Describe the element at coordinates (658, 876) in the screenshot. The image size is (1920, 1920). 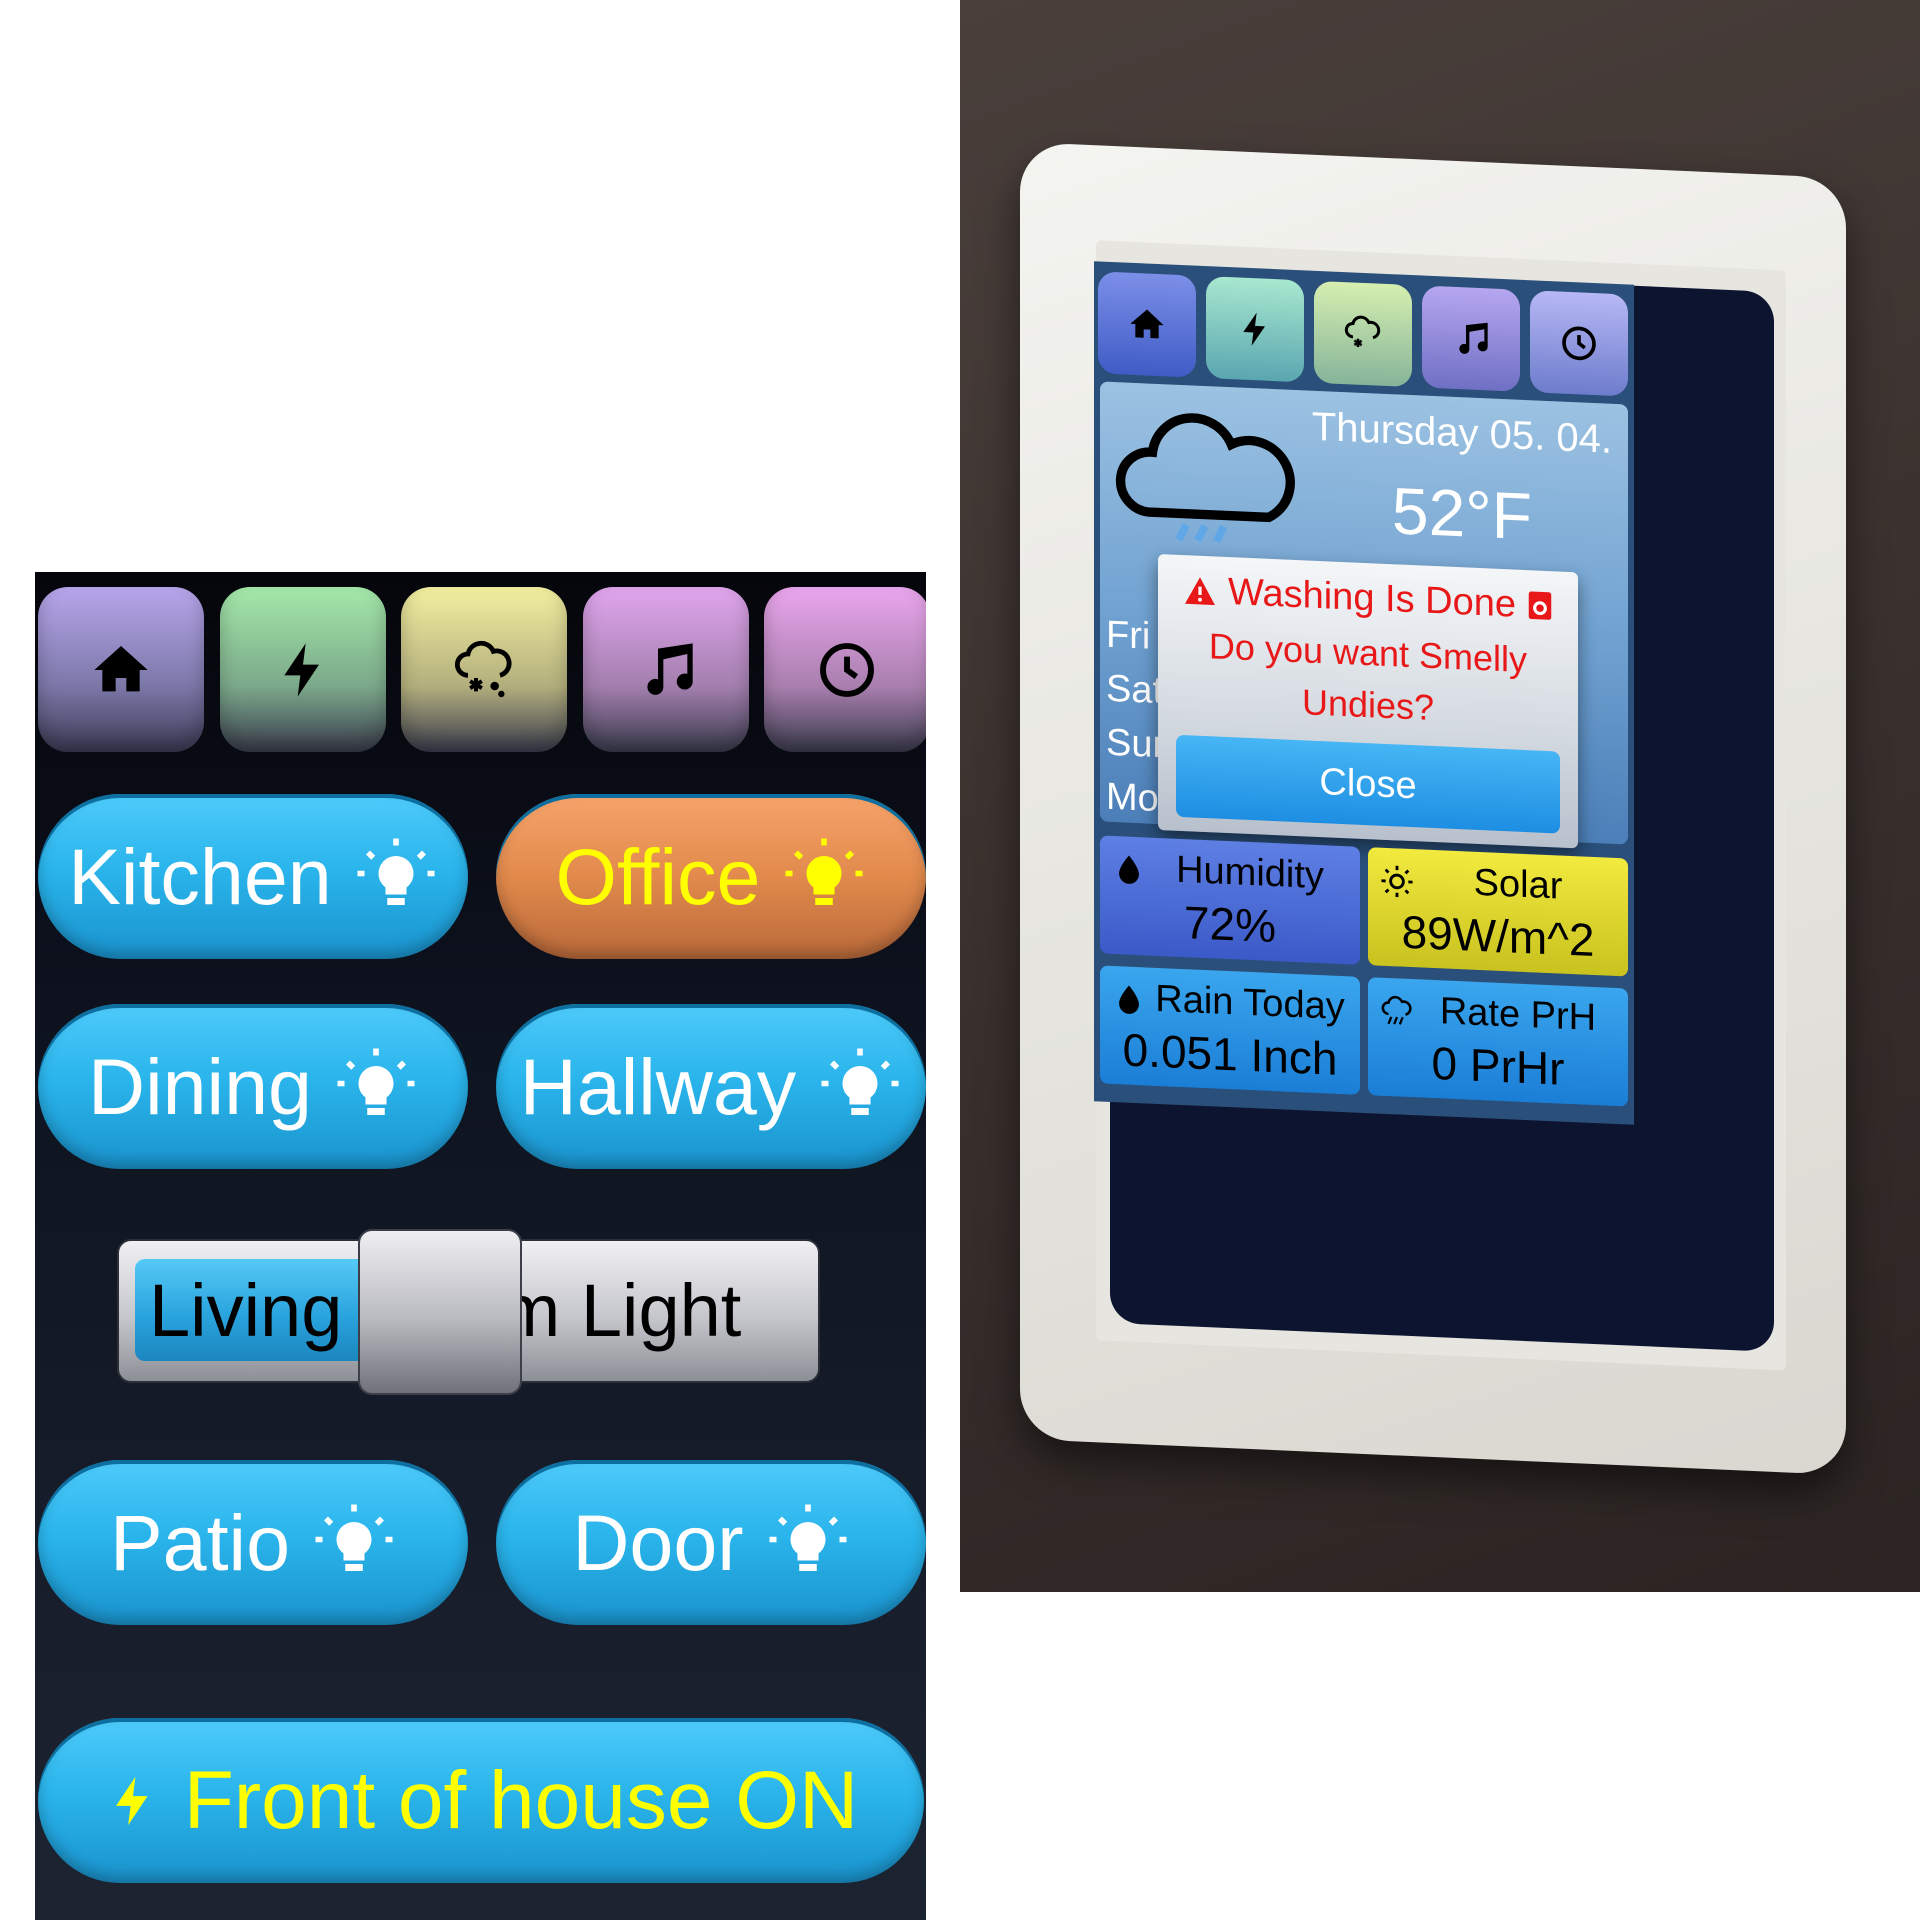
I see `office-label: Office` at that location.